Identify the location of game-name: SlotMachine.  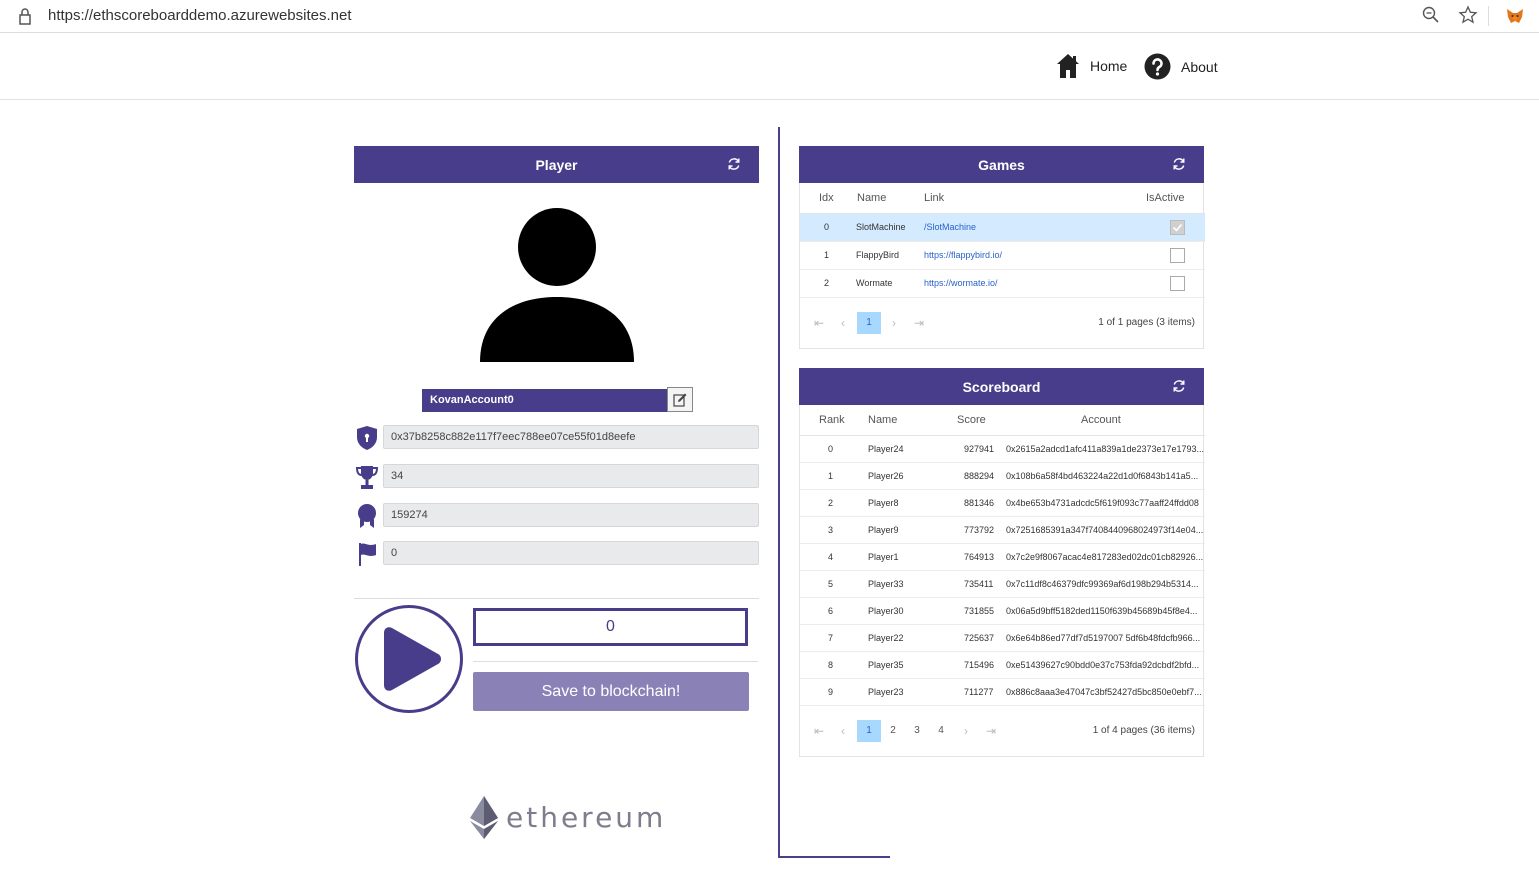
(884, 227).